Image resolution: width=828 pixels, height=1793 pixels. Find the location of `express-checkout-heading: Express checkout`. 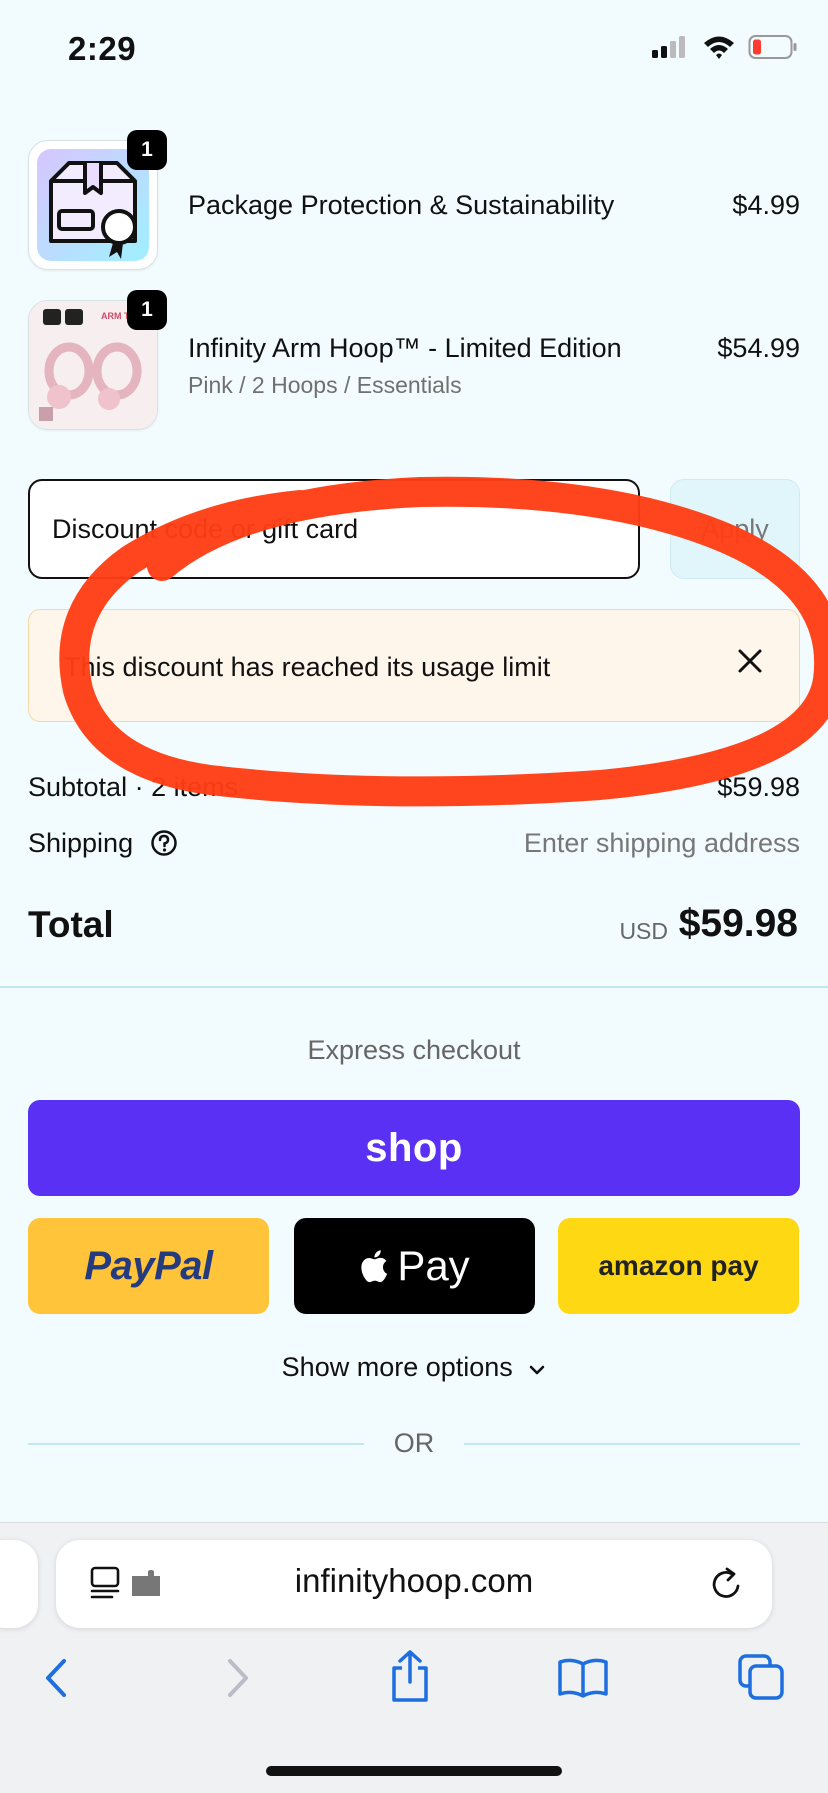

express-checkout-heading: Express checkout is located at coordinates (414, 1050).